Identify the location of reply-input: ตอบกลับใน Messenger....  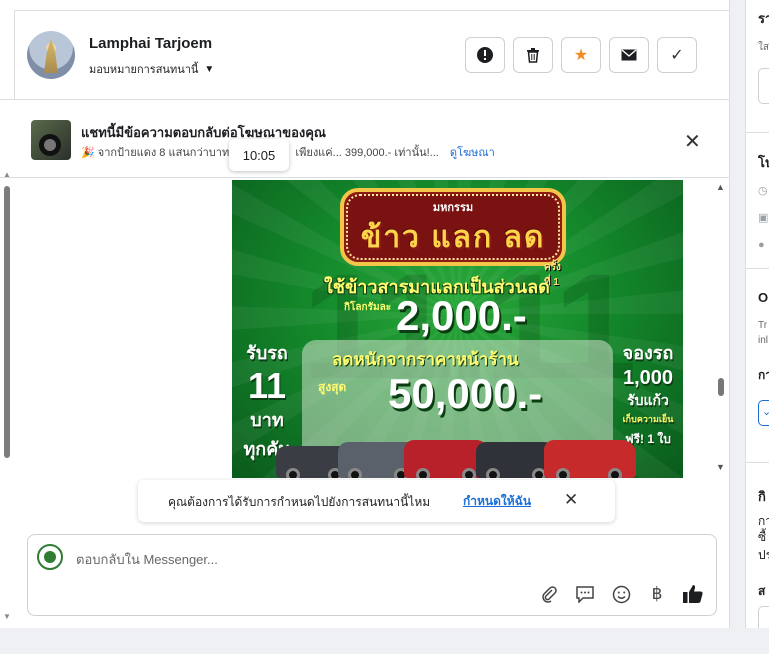
(147, 559).